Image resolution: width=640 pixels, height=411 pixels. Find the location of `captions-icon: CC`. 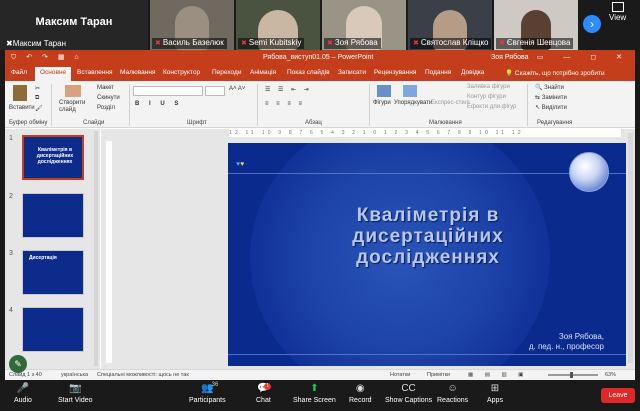

captions-icon: CC is located at coordinates (408, 388).